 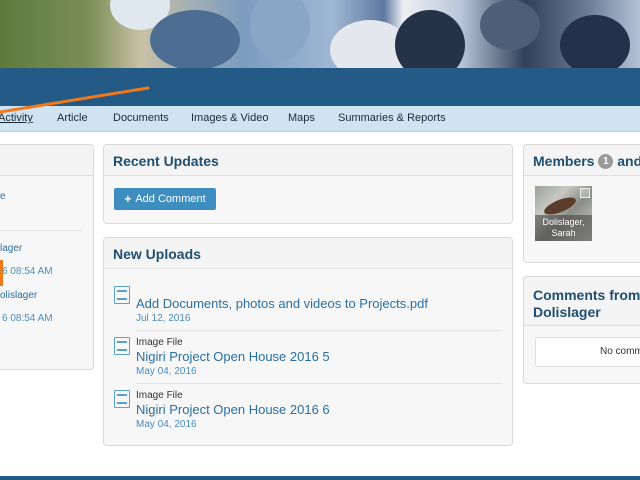 I want to click on members-title-suffix: and, so click(x=628, y=161).